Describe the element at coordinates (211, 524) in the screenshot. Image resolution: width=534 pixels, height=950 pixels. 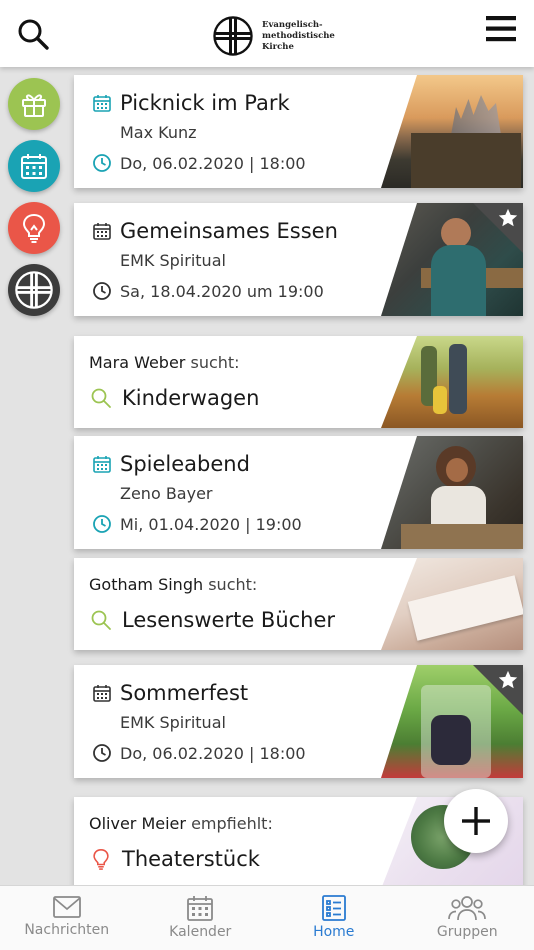
I see `event-datetime: Mi, 01.04.2020 | 19:00` at that location.